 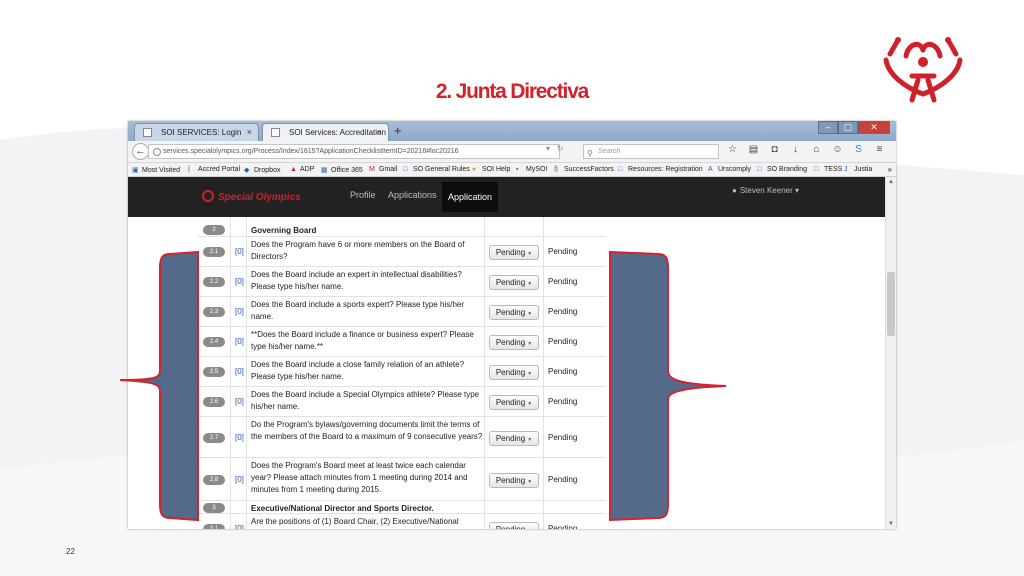 I want to click on mysoi-icon: ▪, so click(x=517, y=169).